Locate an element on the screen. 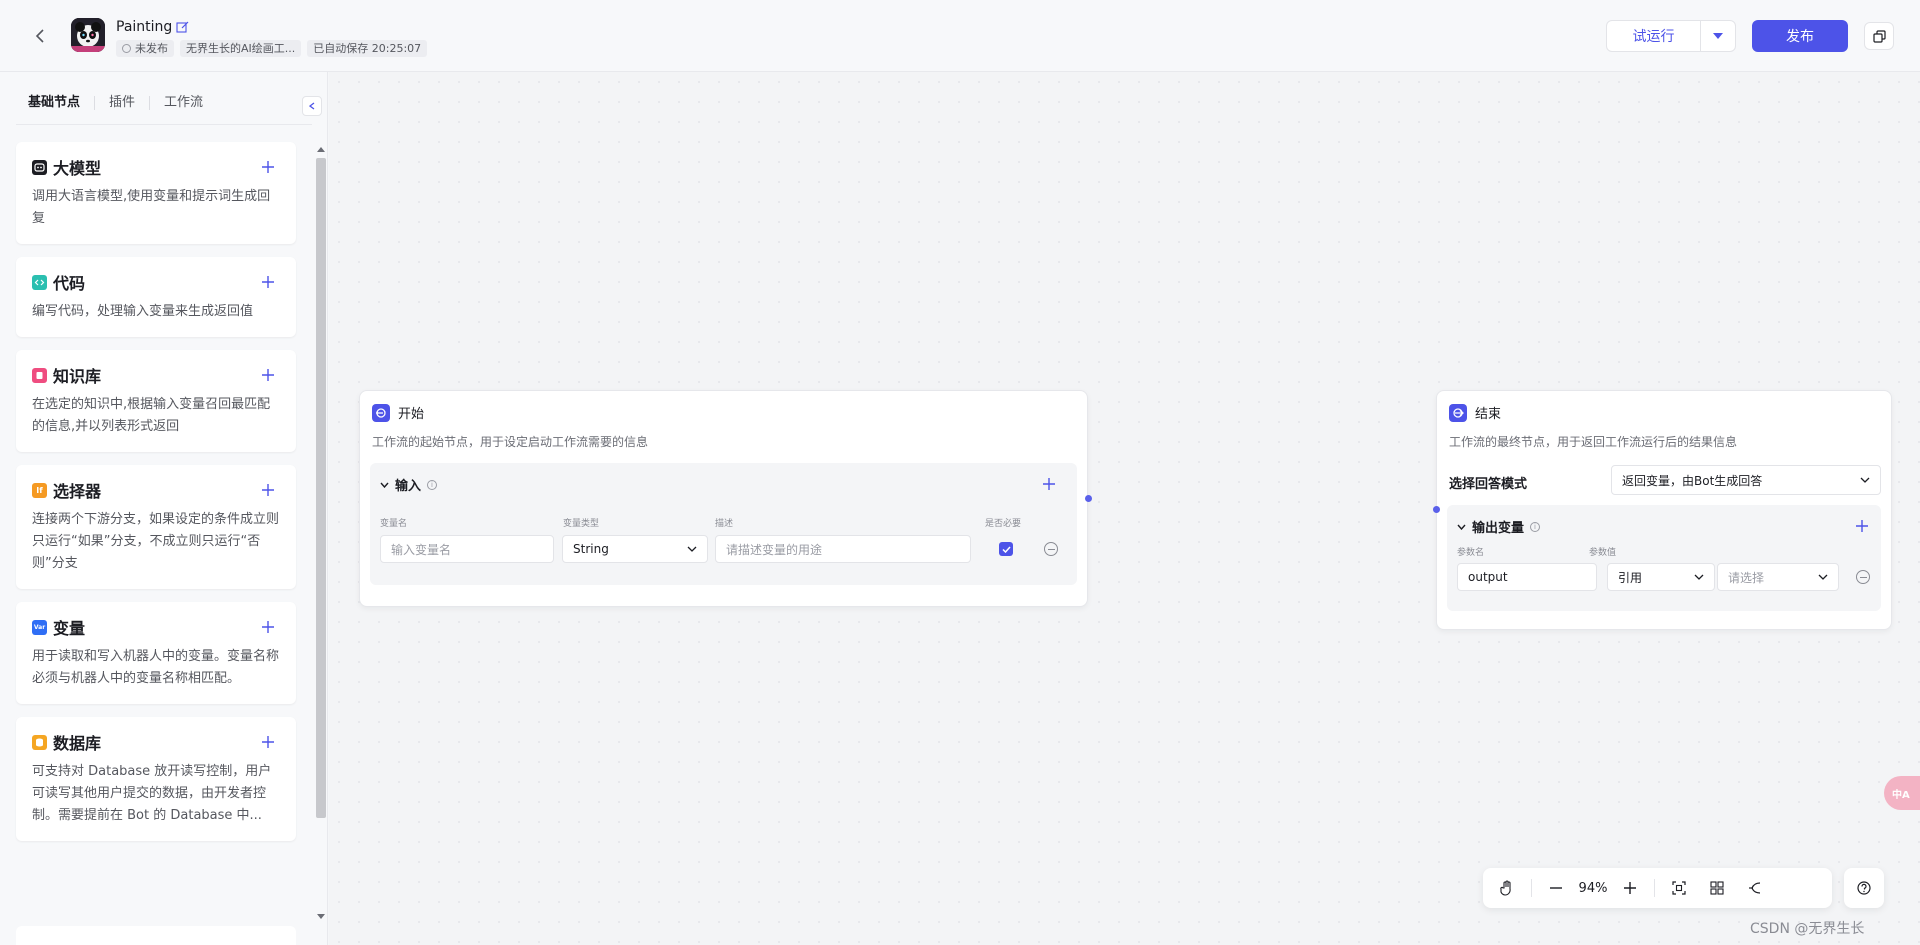 This screenshot has width=1920, height=945. pan-tool-button is located at coordinates (1507, 888).